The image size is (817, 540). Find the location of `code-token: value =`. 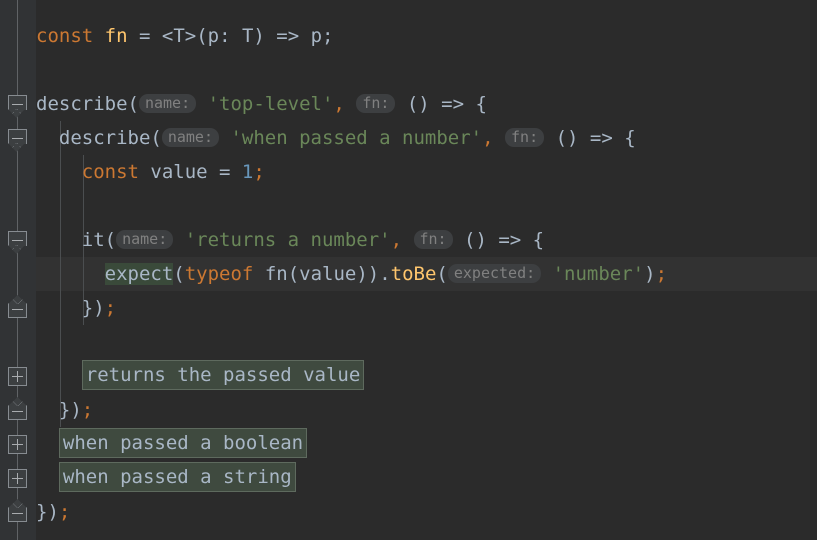

code-token: value = is located at coordinates (190, 172).